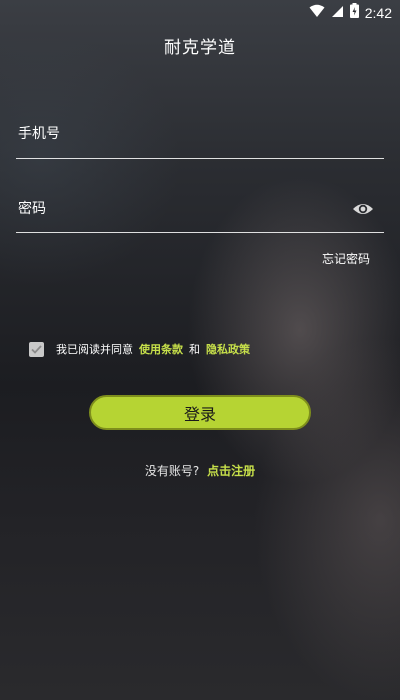  I want to click on password-input, so click(182, 209).